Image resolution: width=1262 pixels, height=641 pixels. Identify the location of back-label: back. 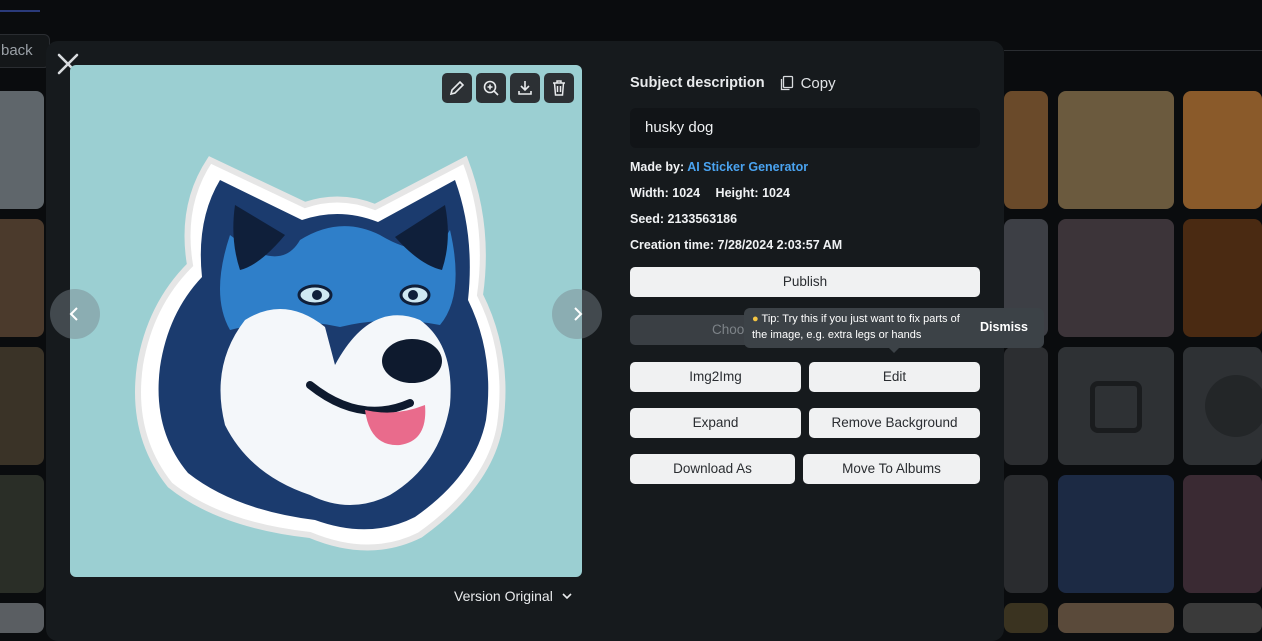
(17, 50).